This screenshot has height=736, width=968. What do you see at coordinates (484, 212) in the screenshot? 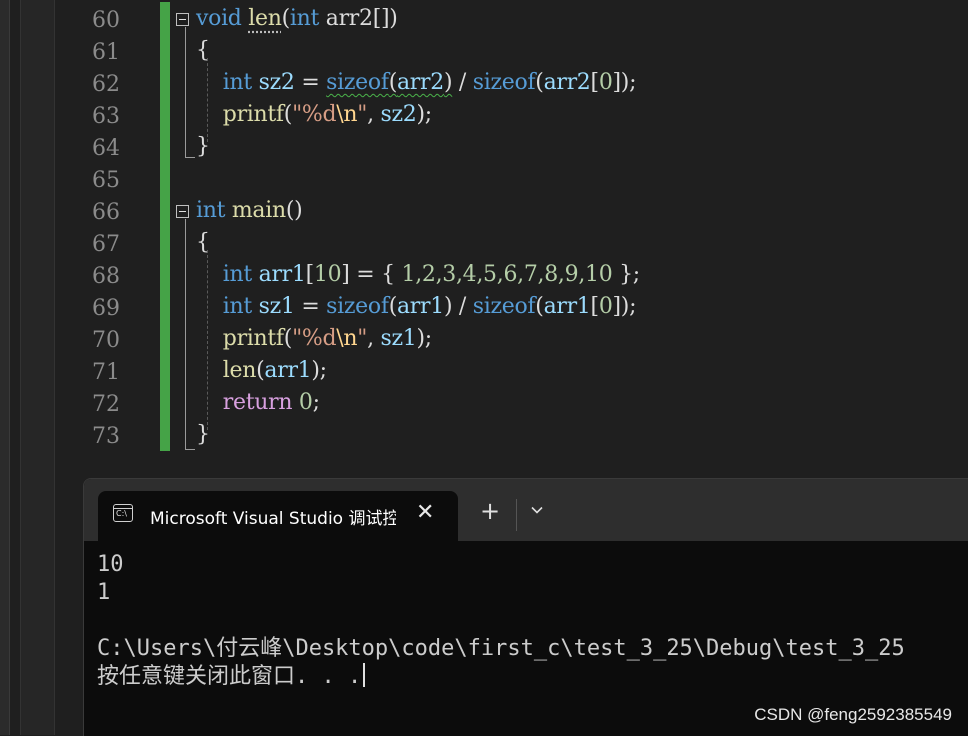
I see `code-line: 66 int main()` at bounding box center [484, 212].